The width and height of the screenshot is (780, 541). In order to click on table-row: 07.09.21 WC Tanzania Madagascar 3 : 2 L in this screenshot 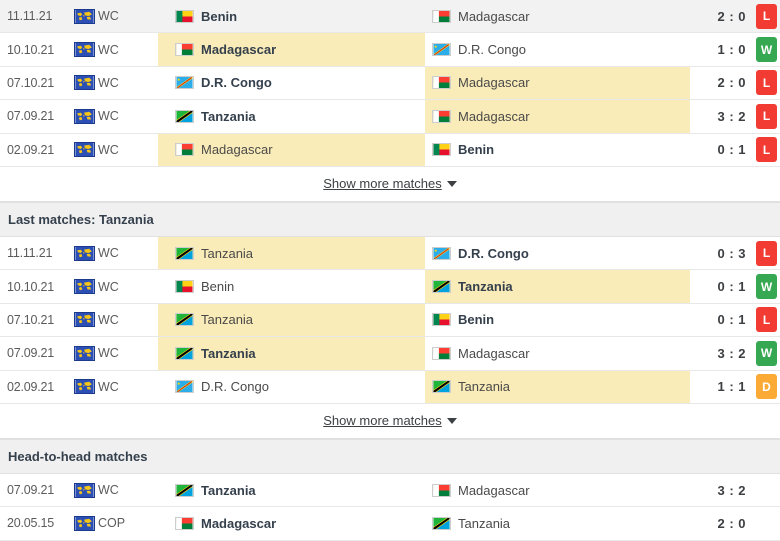, I will do `click(390, 117)`.